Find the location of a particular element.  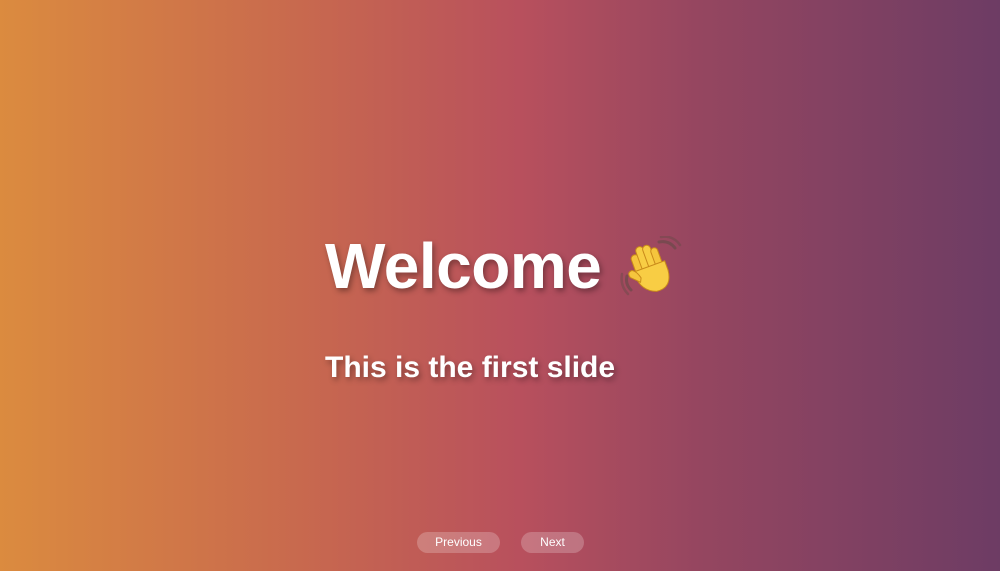

waving-hand-icon is located at coordinates (651, 267).